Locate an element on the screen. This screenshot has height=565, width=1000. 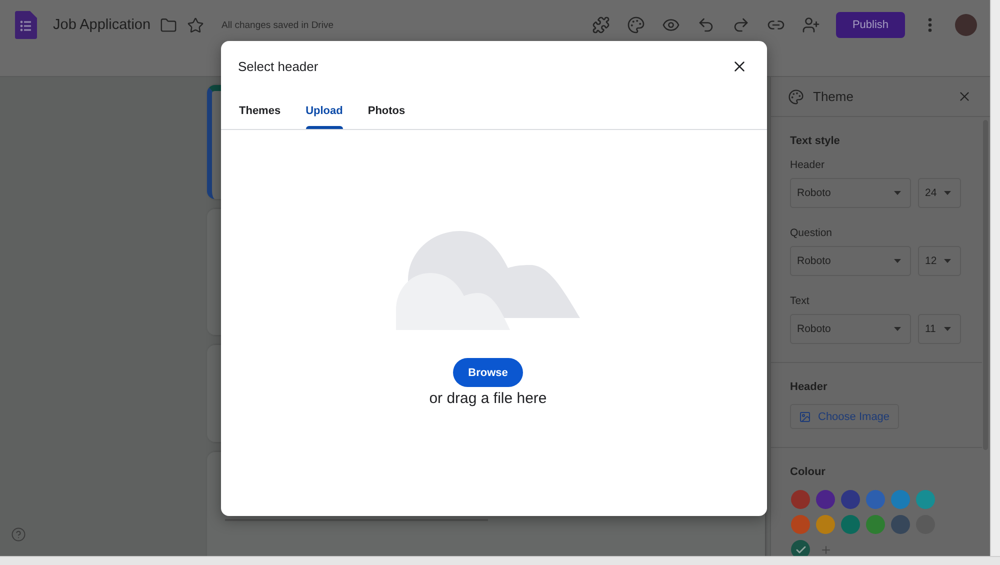
size-select: 12 is located at coordinates (939, 261).